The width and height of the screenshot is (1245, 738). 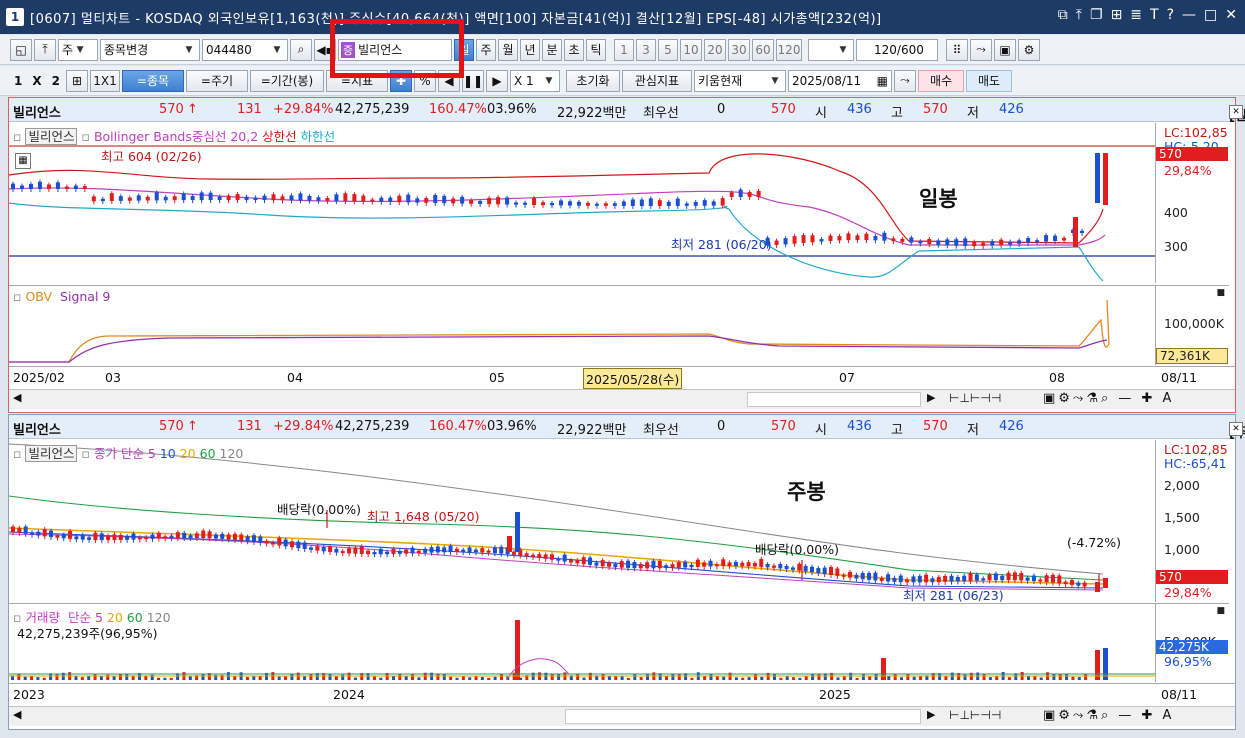 I want to click on multiplier-select: X 1 ▼, so click(x=534, y=80).